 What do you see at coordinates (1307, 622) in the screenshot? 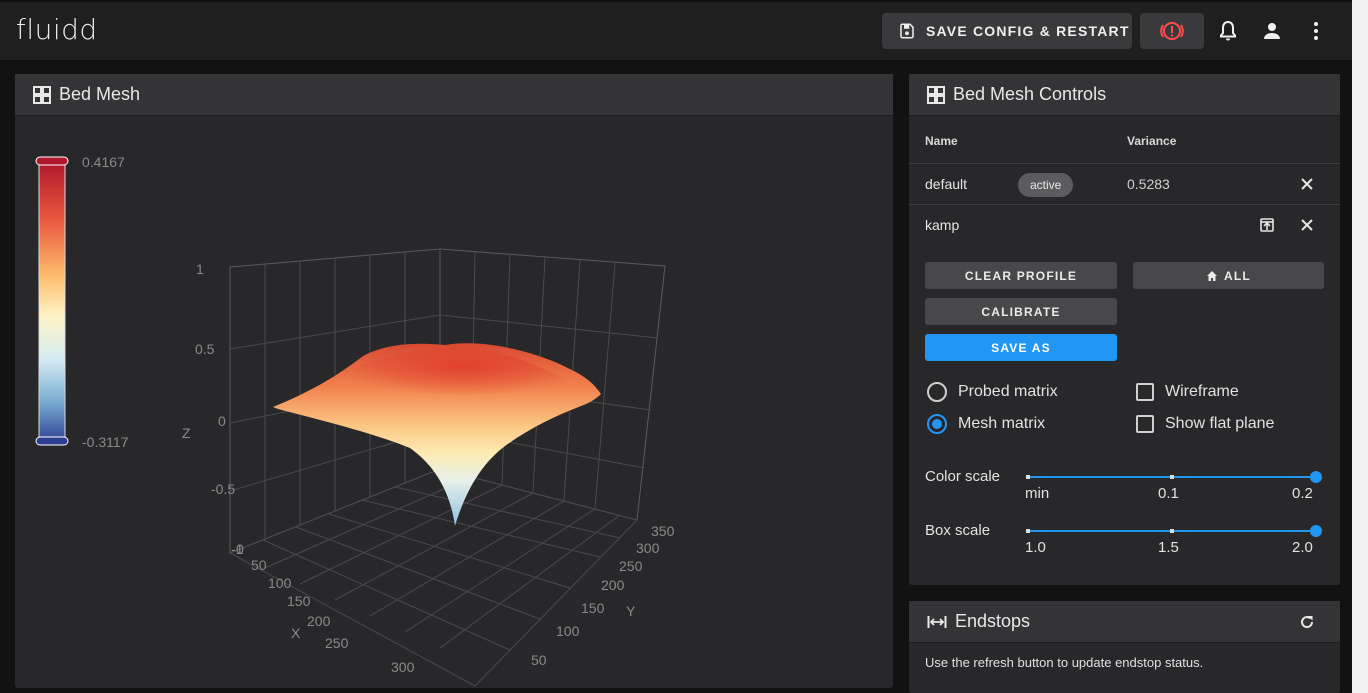
I see `refresh-icon` at bounding box center [1307, 622].